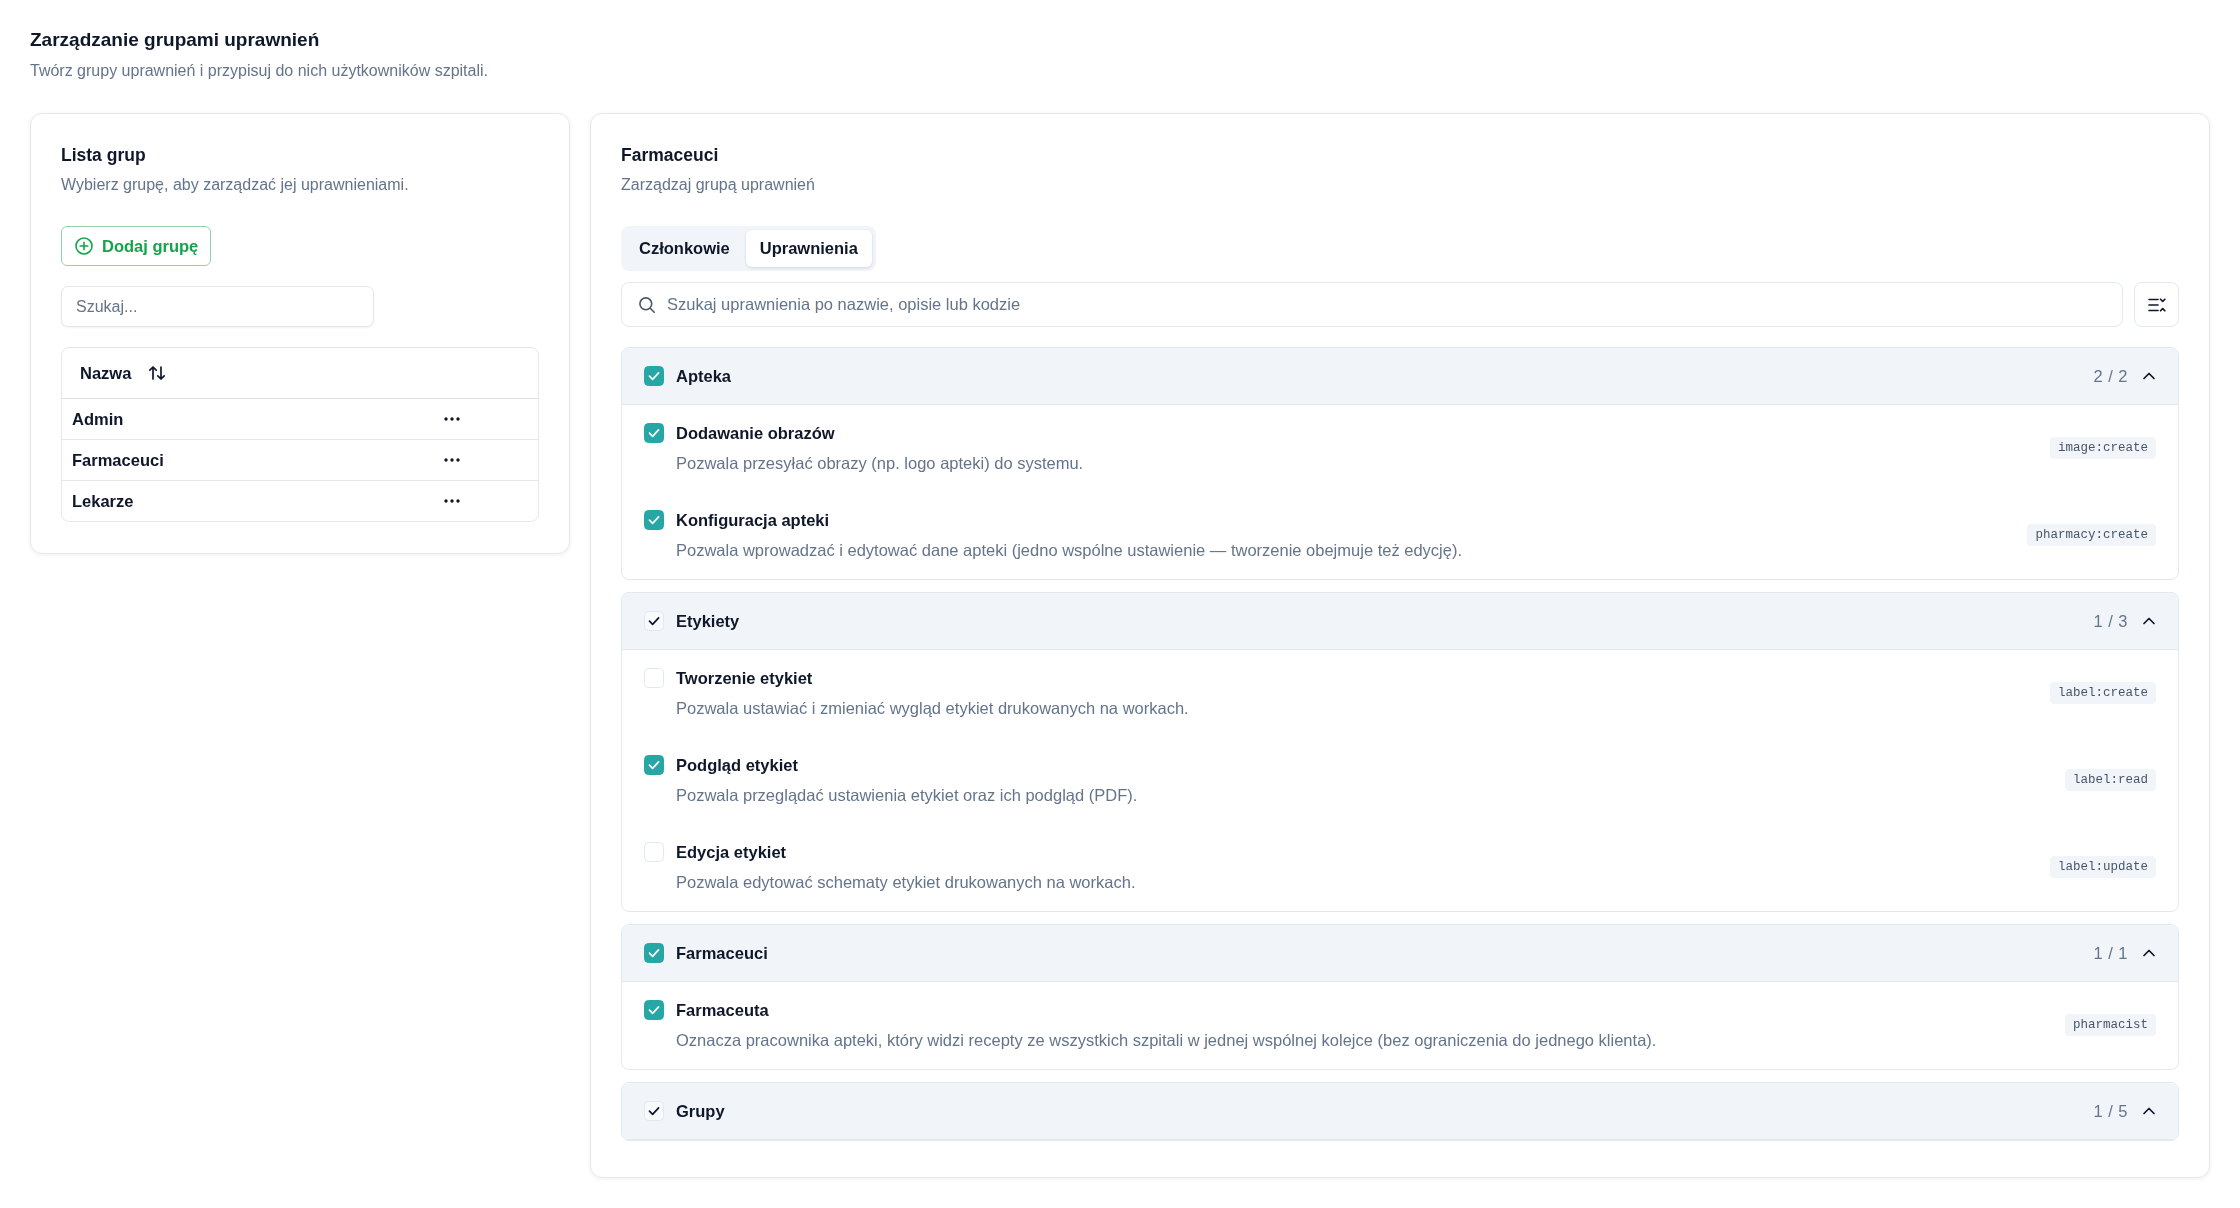  Describe the element at coordinates (756, 433) in the screenshot. I see `permission-name: Dodawanie obrazów` at that location.